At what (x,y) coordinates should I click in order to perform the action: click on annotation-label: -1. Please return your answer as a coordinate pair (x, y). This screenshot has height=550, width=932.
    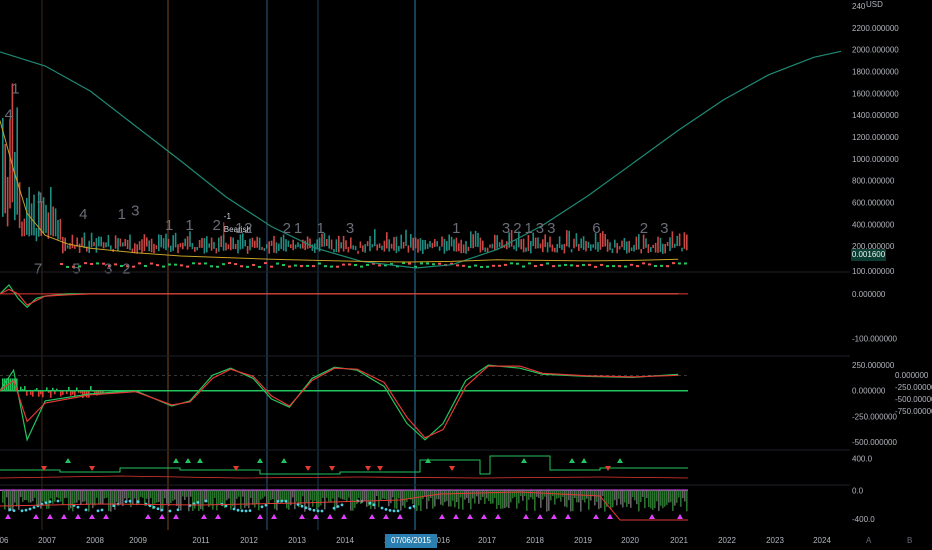
    Looking at the image, I should click on (228, 216).